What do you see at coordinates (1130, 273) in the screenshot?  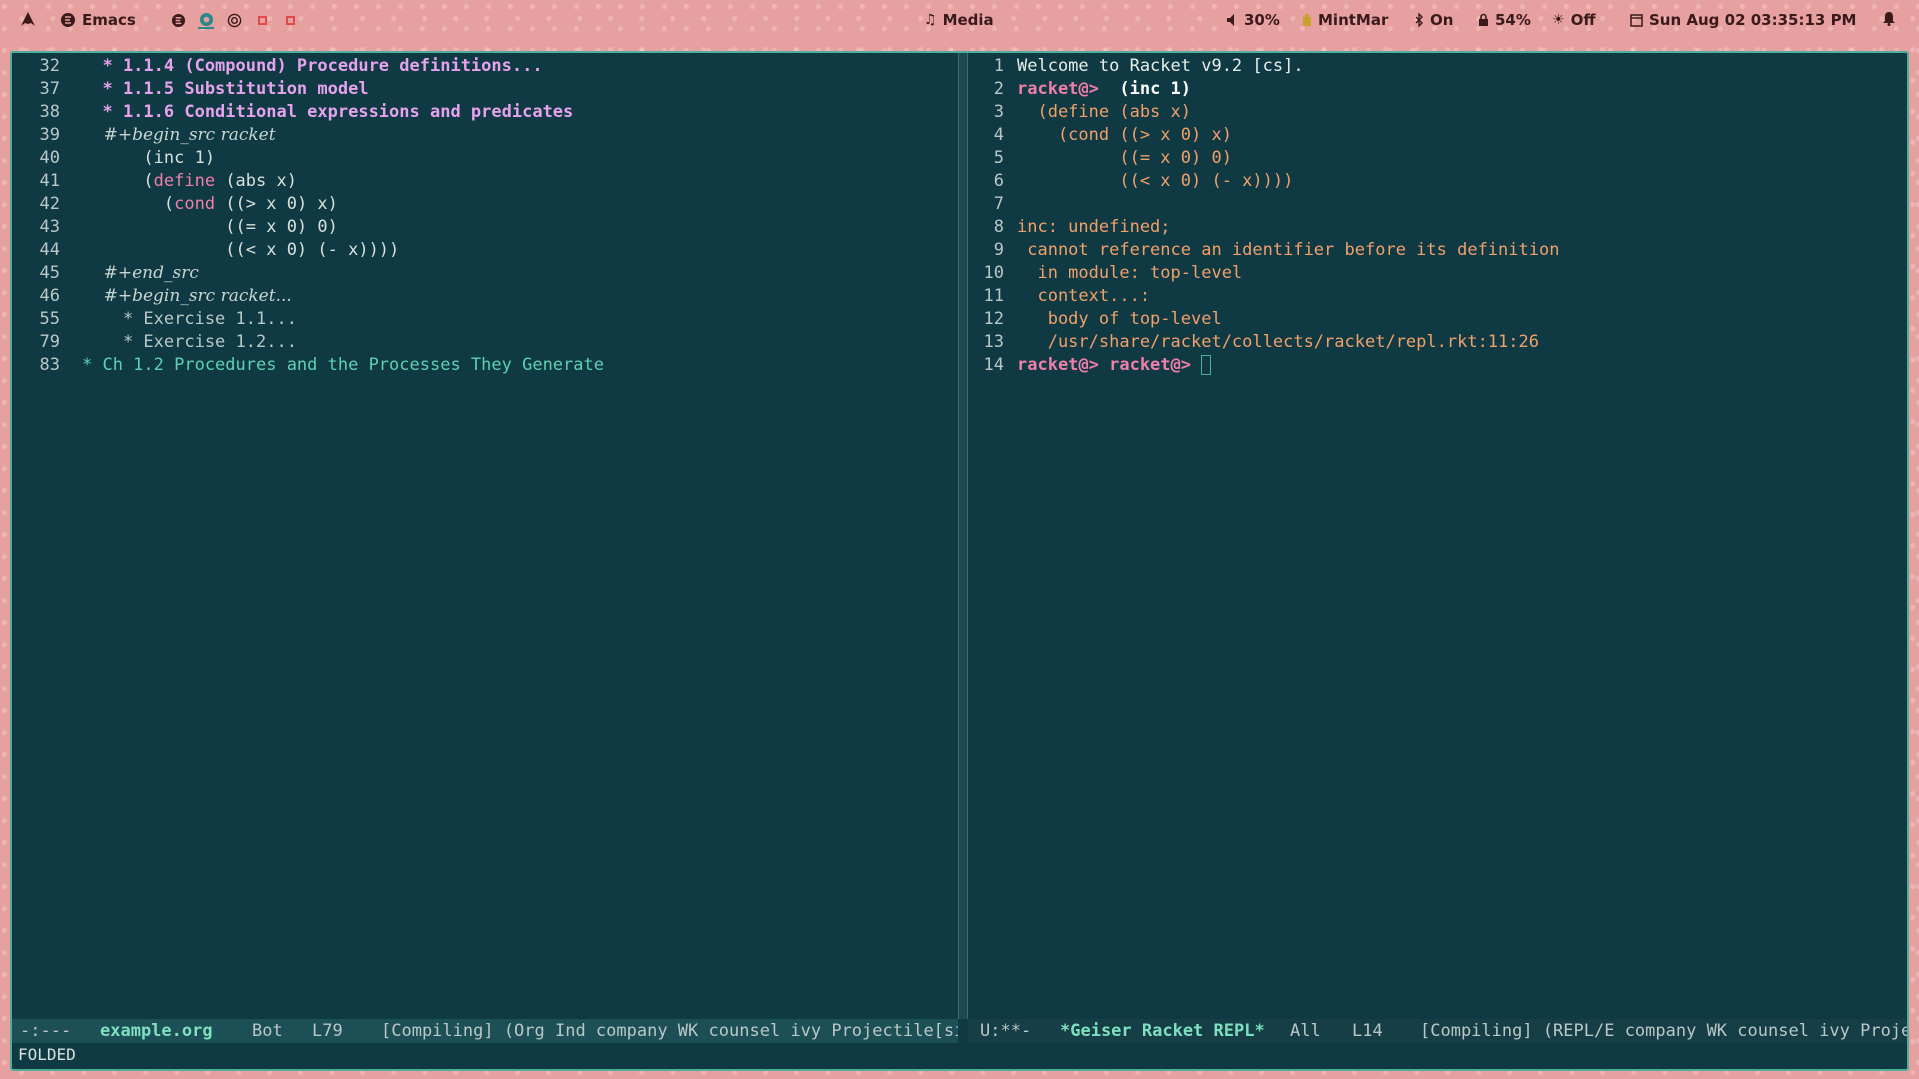 I see `repl-error: in module: top-level` at bounding box center [1130, 273].